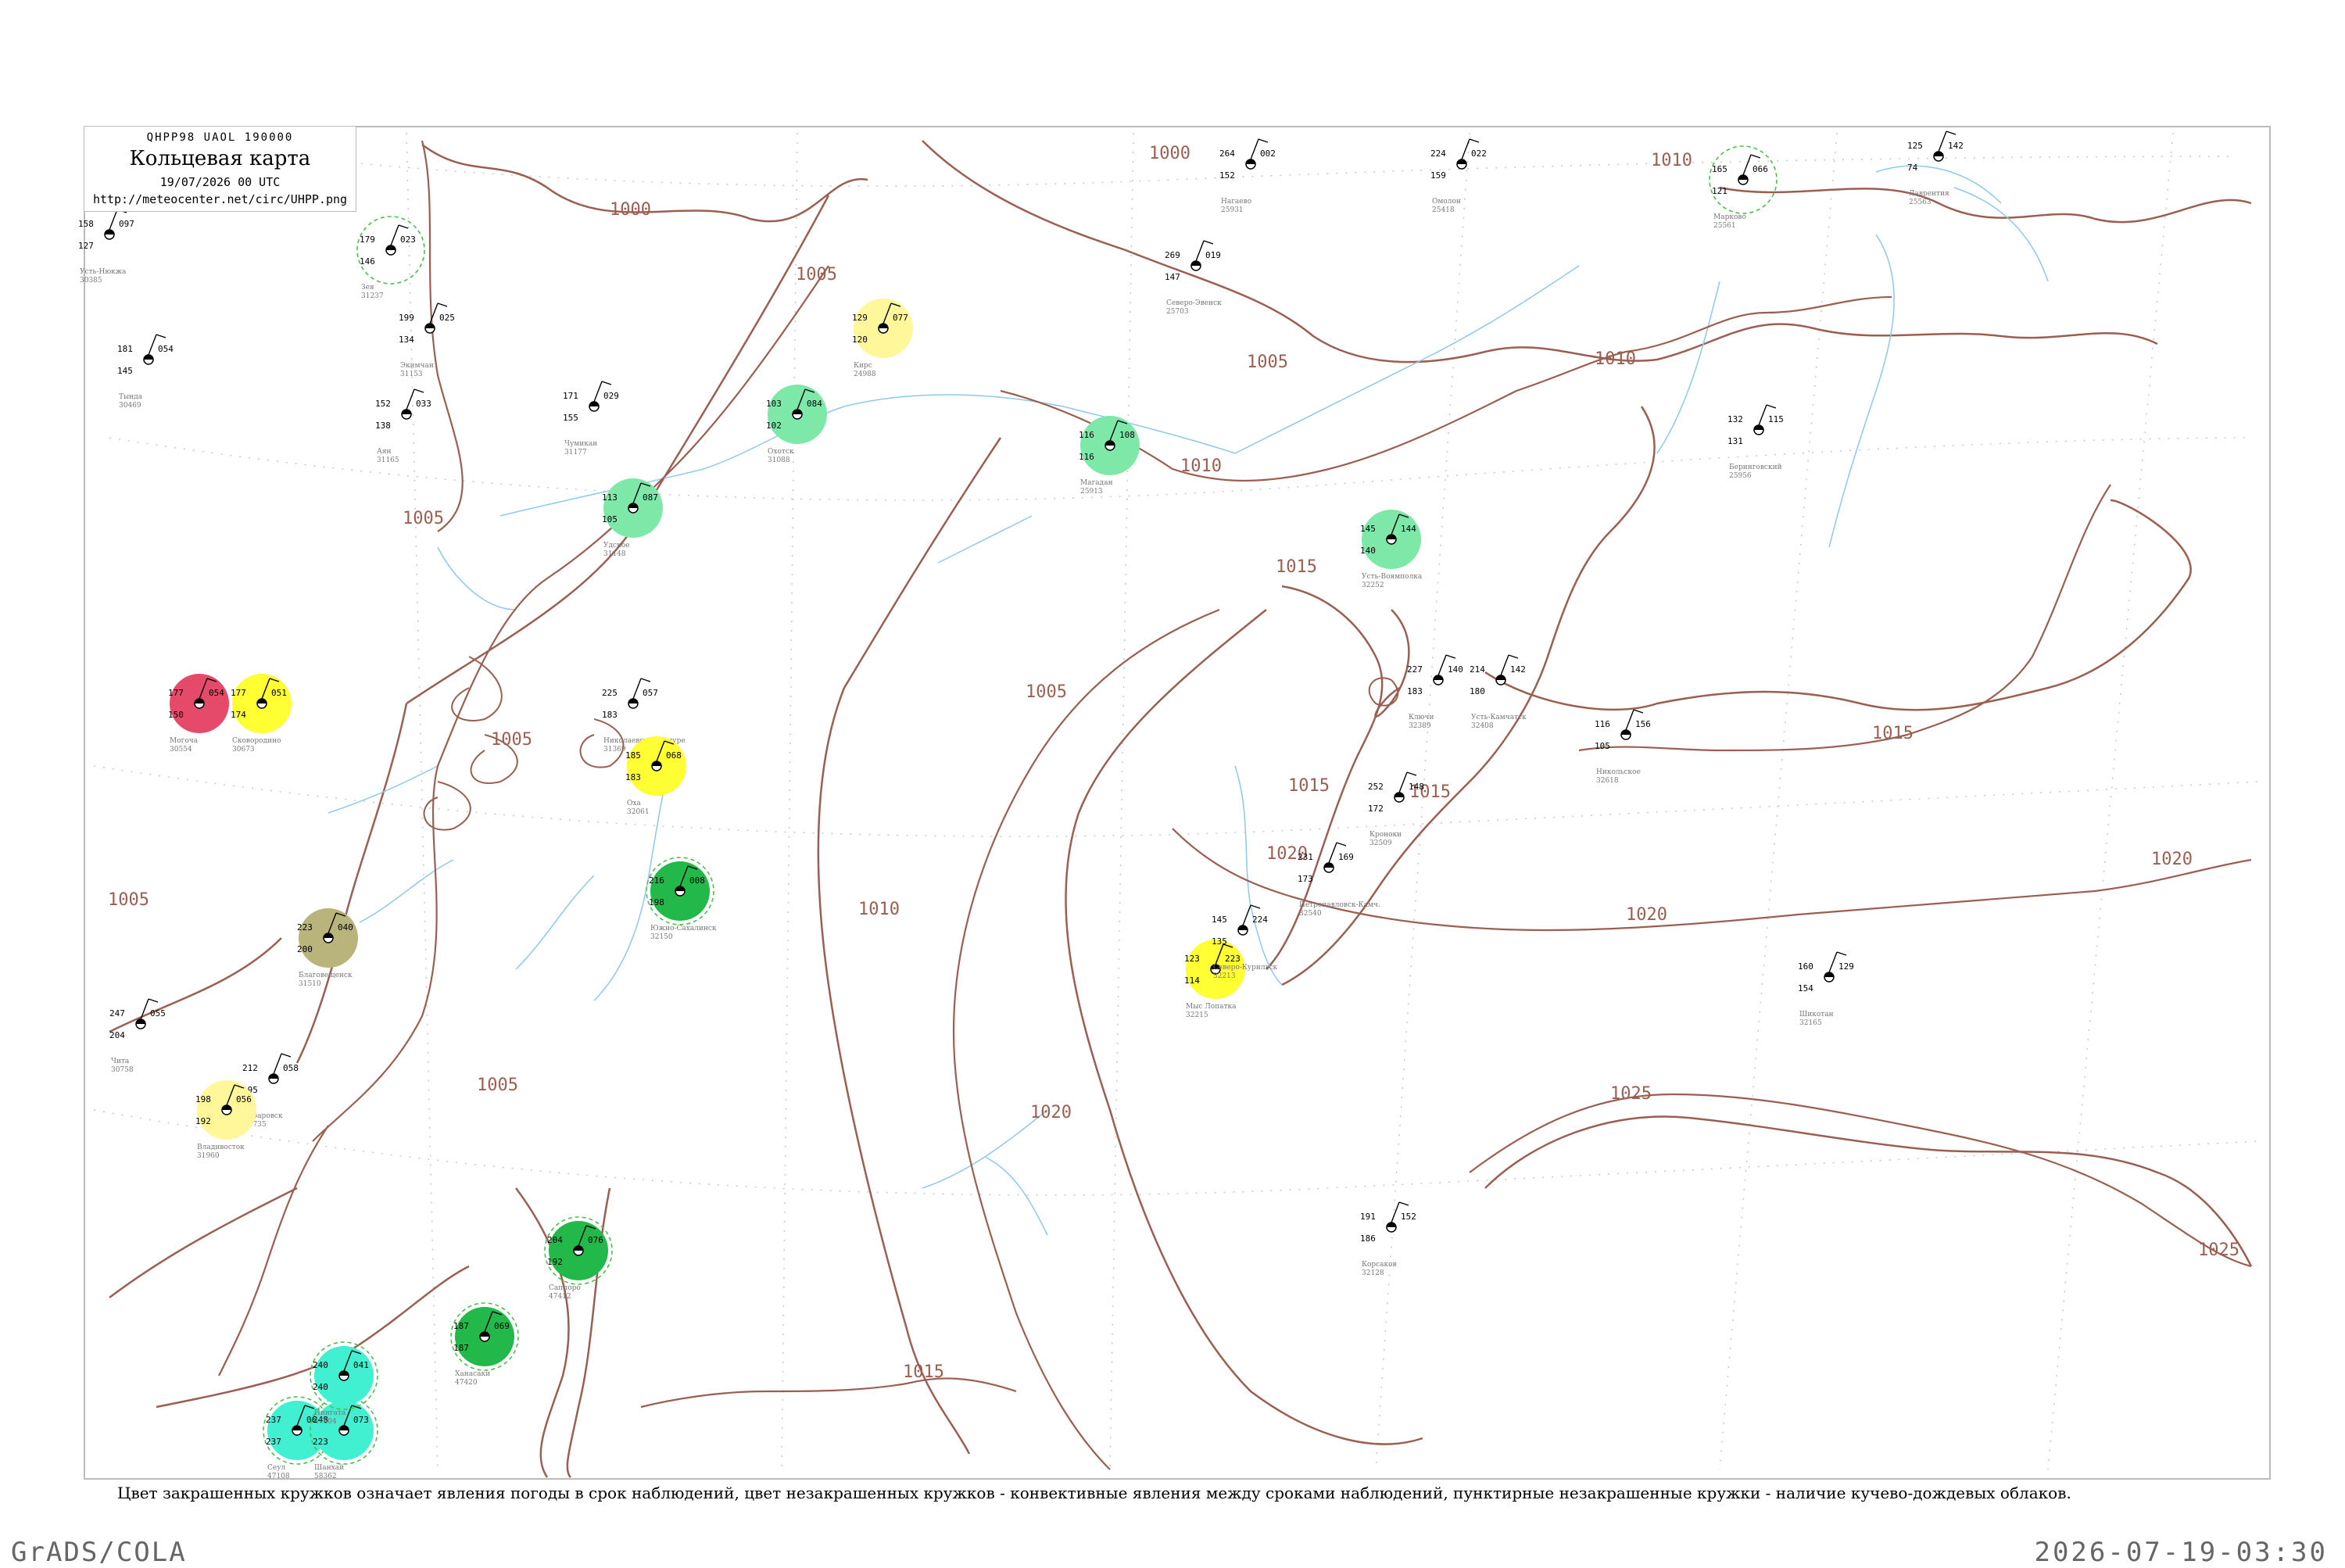 This screenshot has width=2345, height=1568. I want to click on station-name: Мыс Лопатка, so click(1211, 1007).